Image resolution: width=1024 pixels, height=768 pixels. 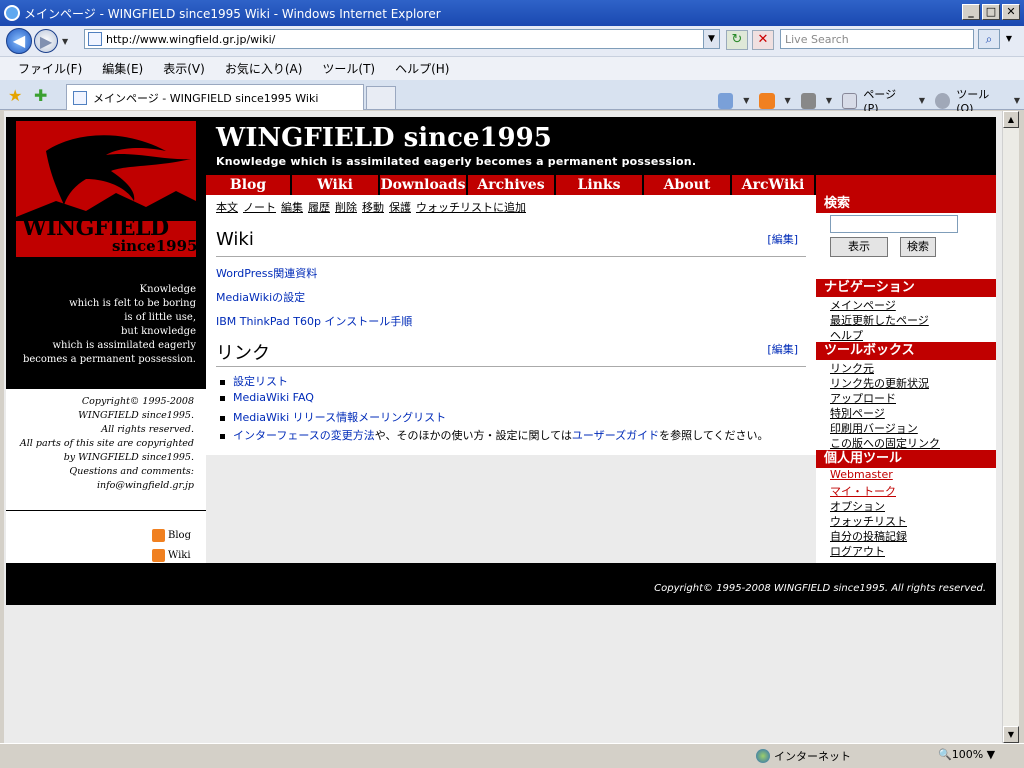 What do you see at coordinates (292, 207) in the screenshot?
I see `action-edit: 編集` at bounding box center [292, 207].